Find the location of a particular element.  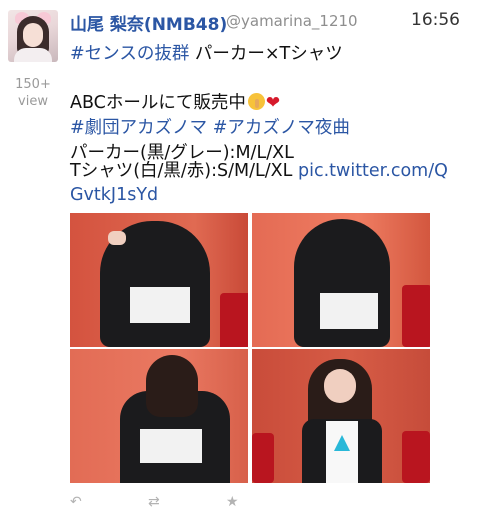

favorite-icon: ★ is located at coordinates (234, 502).